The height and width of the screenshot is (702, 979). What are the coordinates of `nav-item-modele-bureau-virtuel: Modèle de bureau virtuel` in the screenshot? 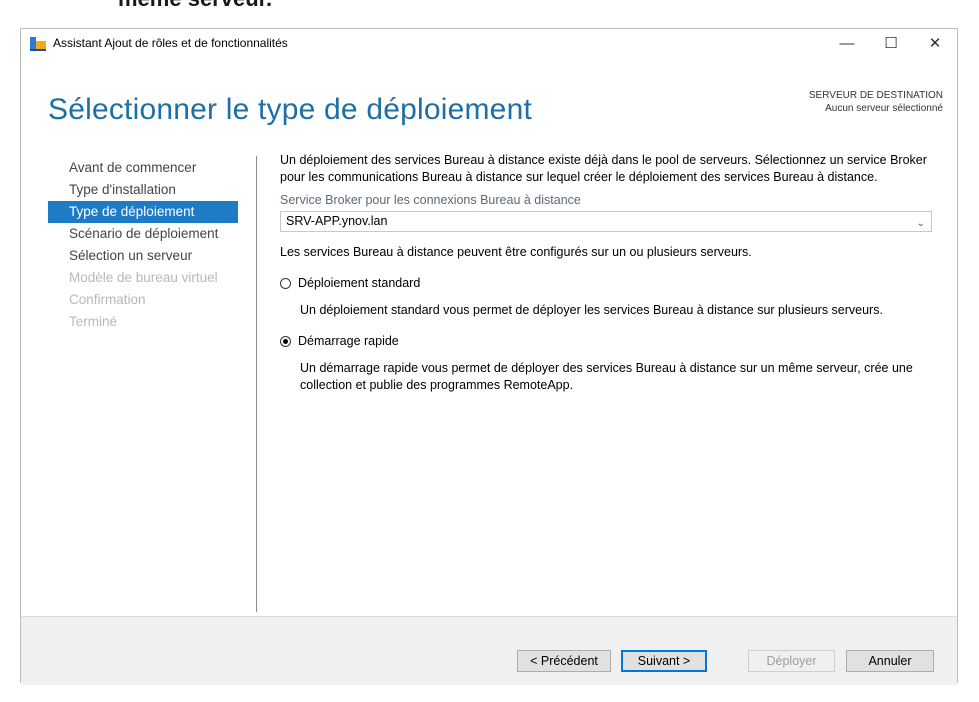 It's located at (143, 277).